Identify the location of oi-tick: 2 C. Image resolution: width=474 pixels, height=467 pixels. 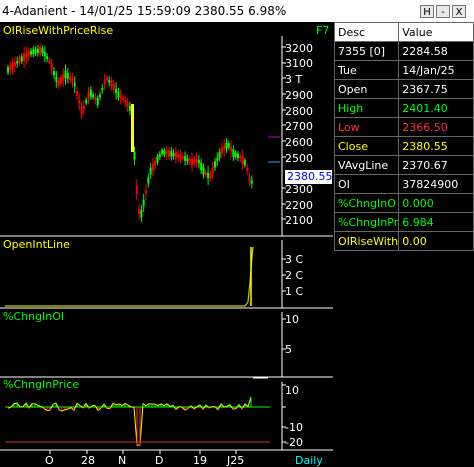
(294, 275).